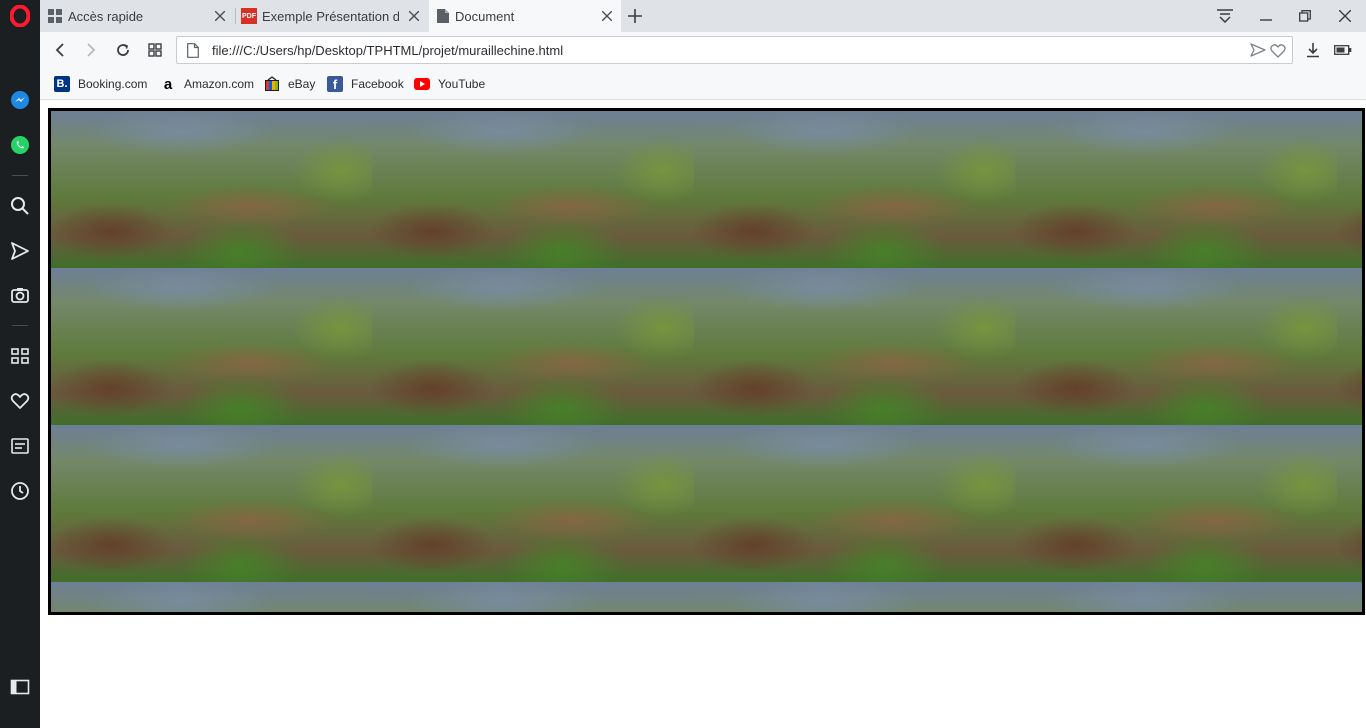 Image resolution: width=1366 pixels, height=728 pixels. What do you see at coordinates (1345, 16) in the screenshot?
I see `close-window-button` at bounding box center [1345, 16].